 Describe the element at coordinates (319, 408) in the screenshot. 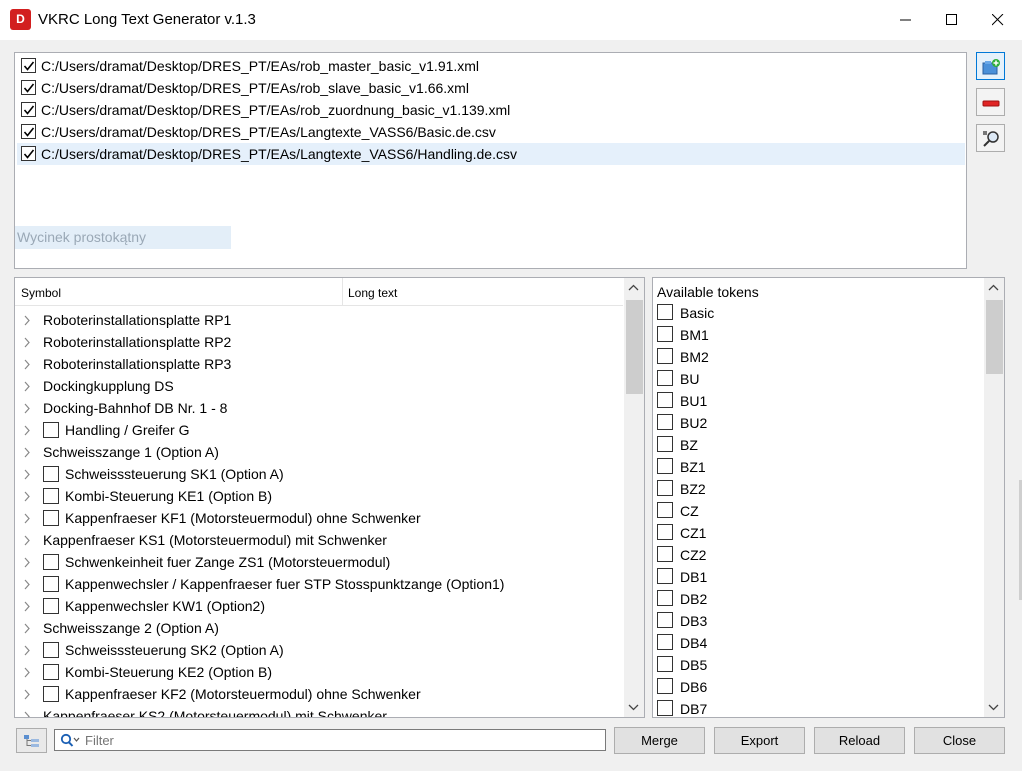

I see `tree-row: Docking-Bahnhof DB Nr. 1 - 8` at that location.